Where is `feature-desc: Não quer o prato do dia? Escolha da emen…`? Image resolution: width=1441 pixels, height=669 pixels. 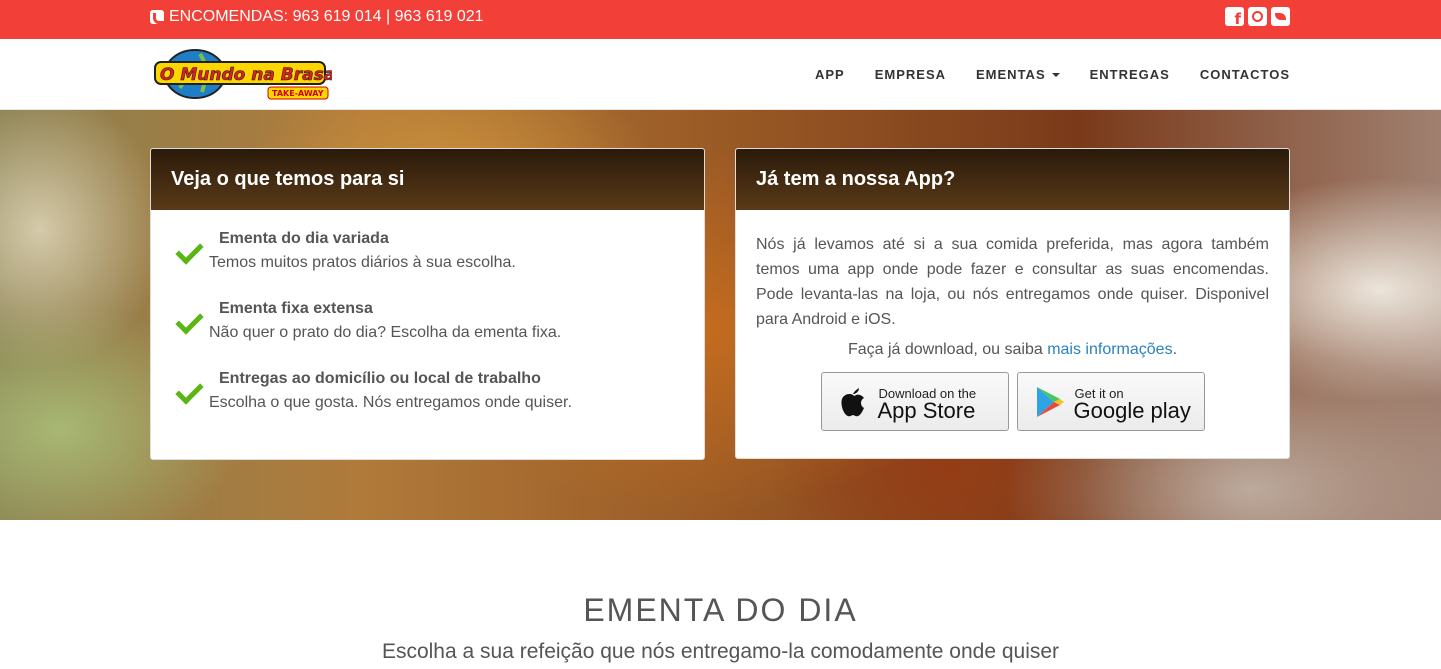 feature-desc: Não quer o prato do dia? Escolha da emen… is located at coordinates (385, 332).